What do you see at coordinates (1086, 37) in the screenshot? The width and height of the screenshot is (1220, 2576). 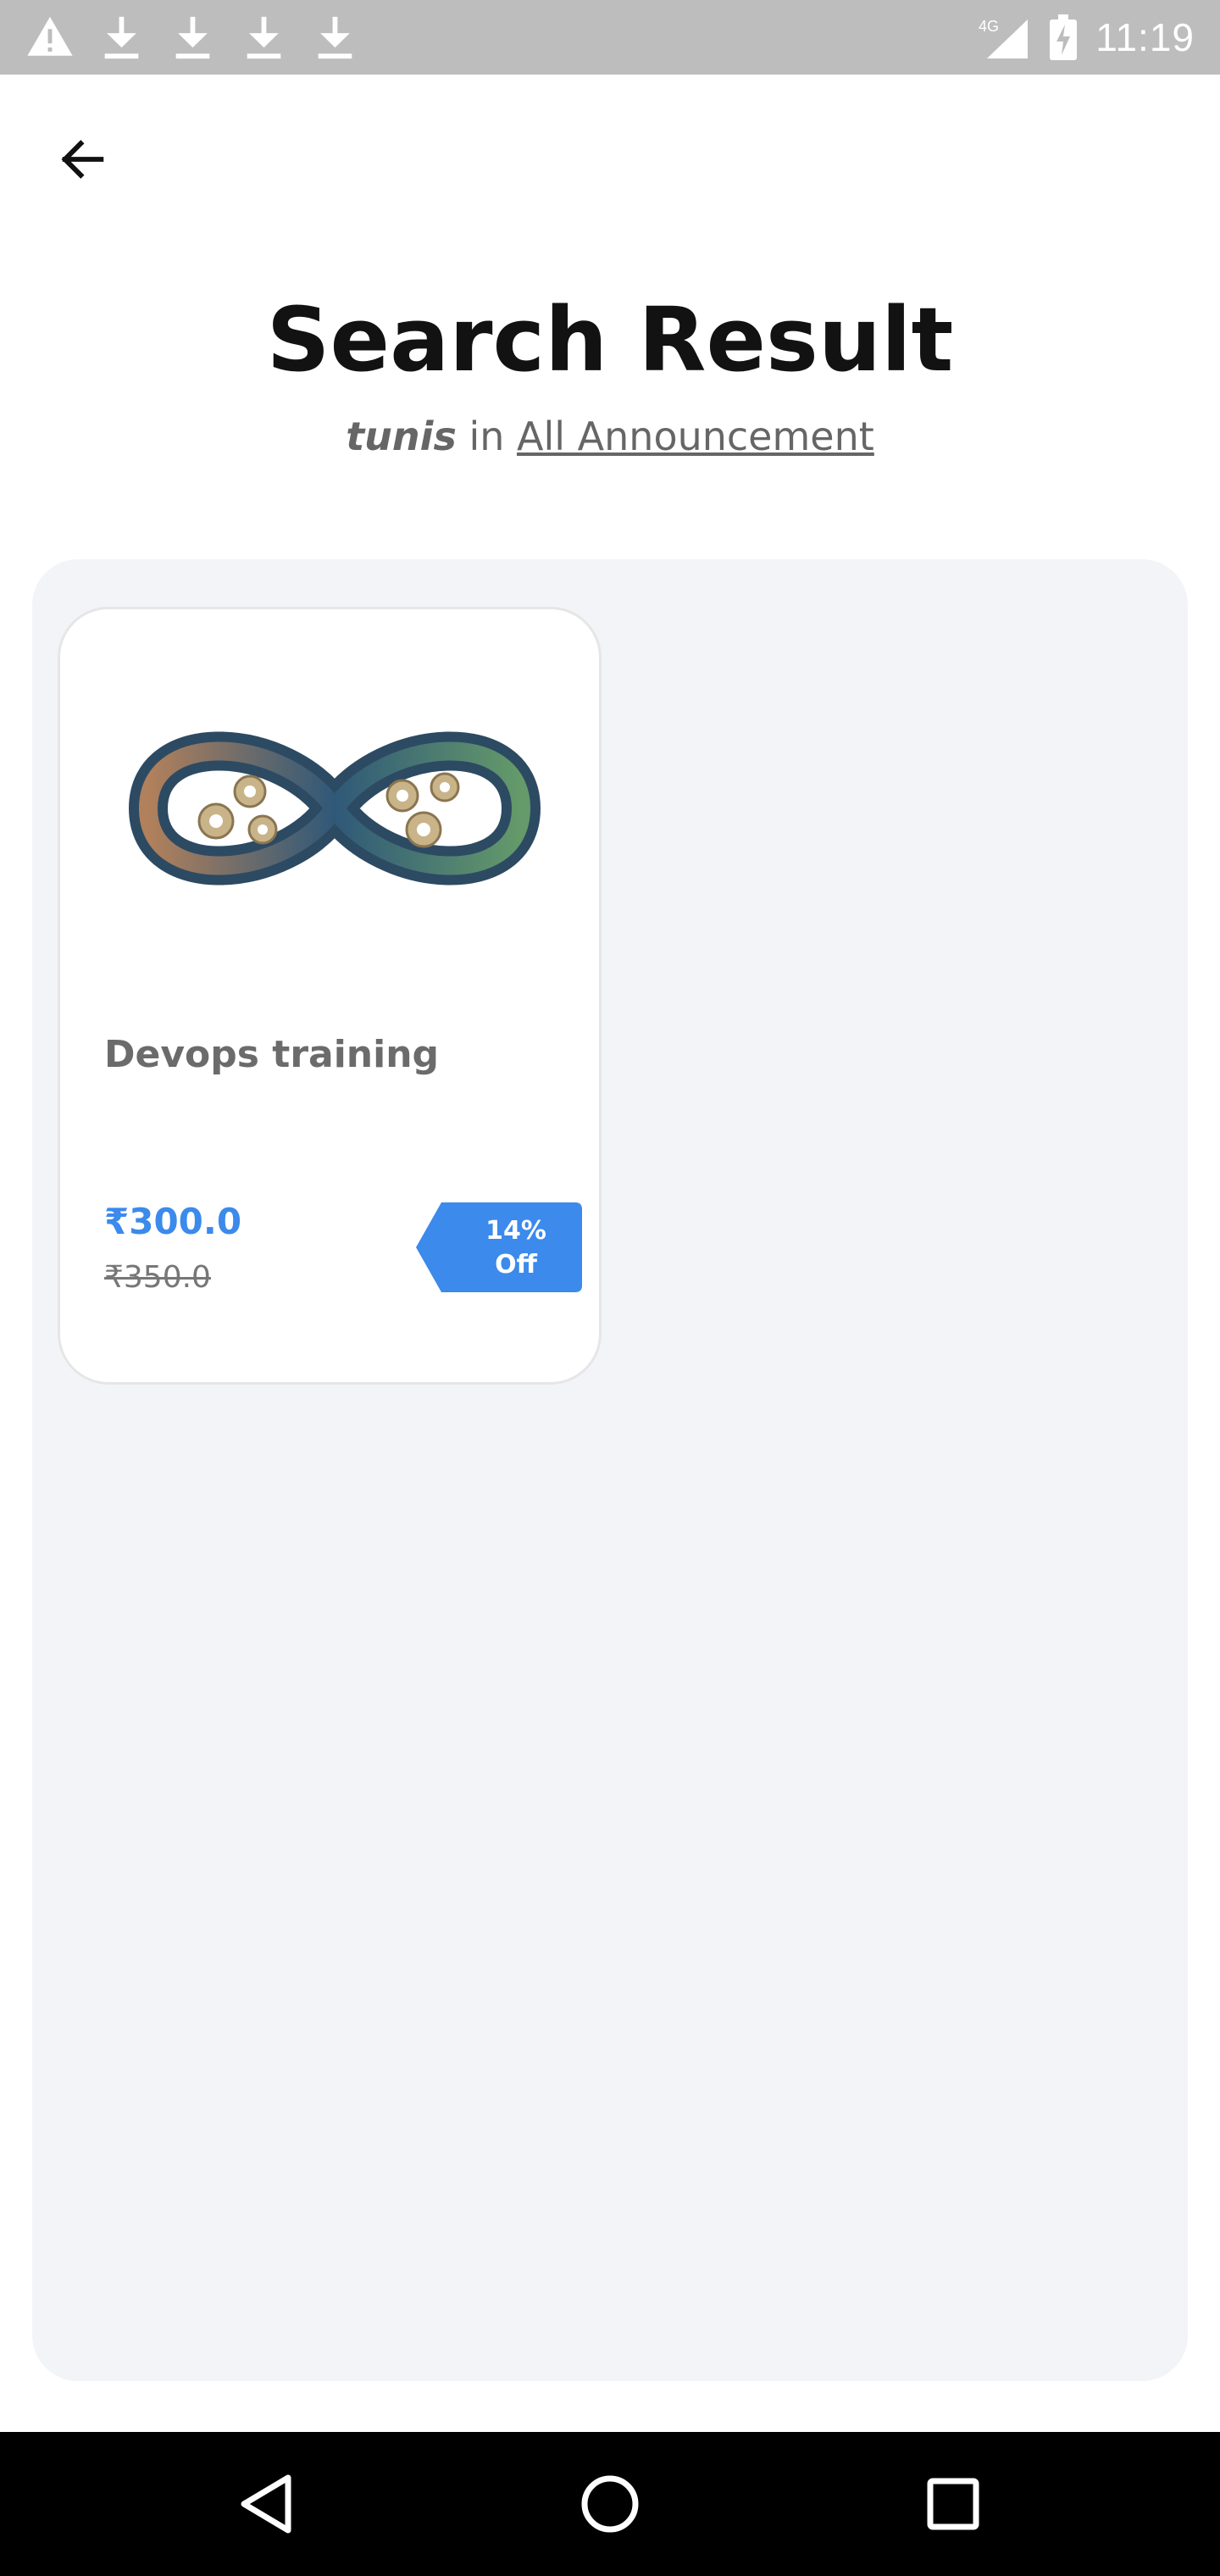 I see `system-icons: 4G 11:19` at bounding box center [1086, 37].